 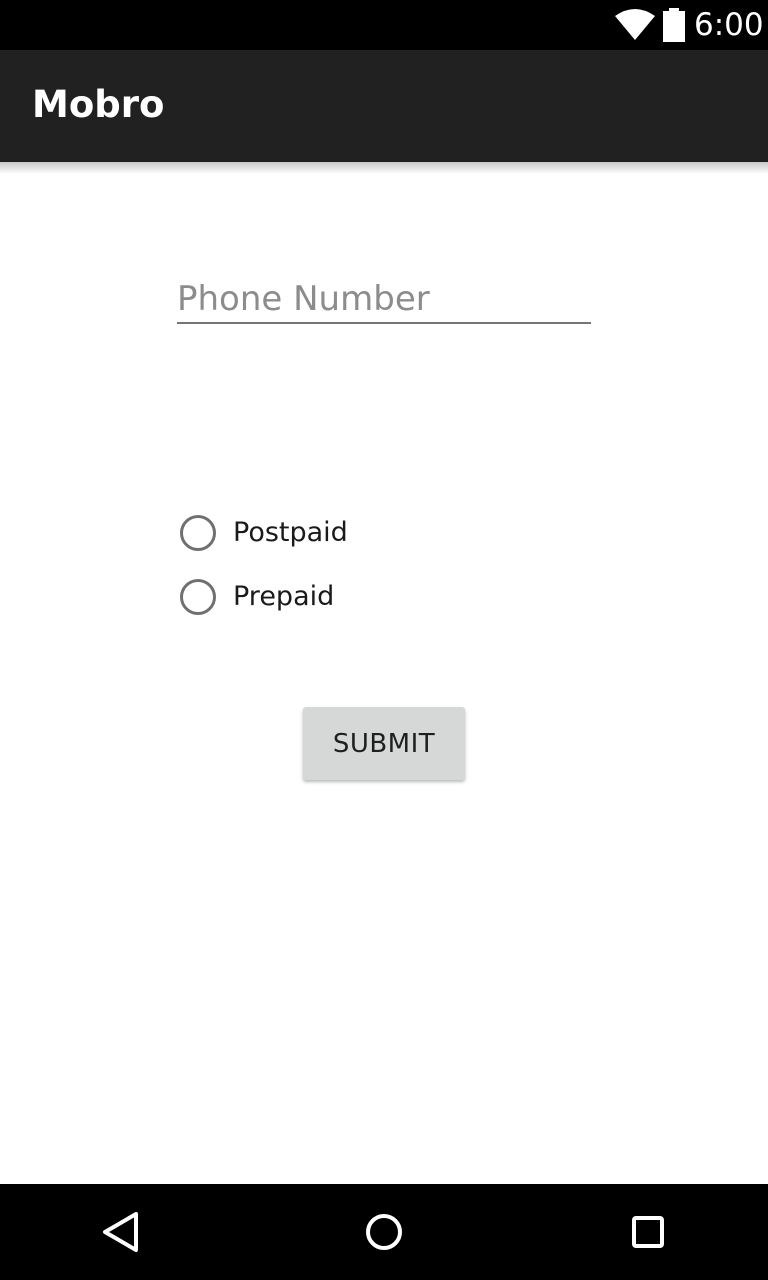 What do you see at coordinates (729, 25) in the screenshot?
I see `status-time: 6:00` at bounding box center [729, 25].